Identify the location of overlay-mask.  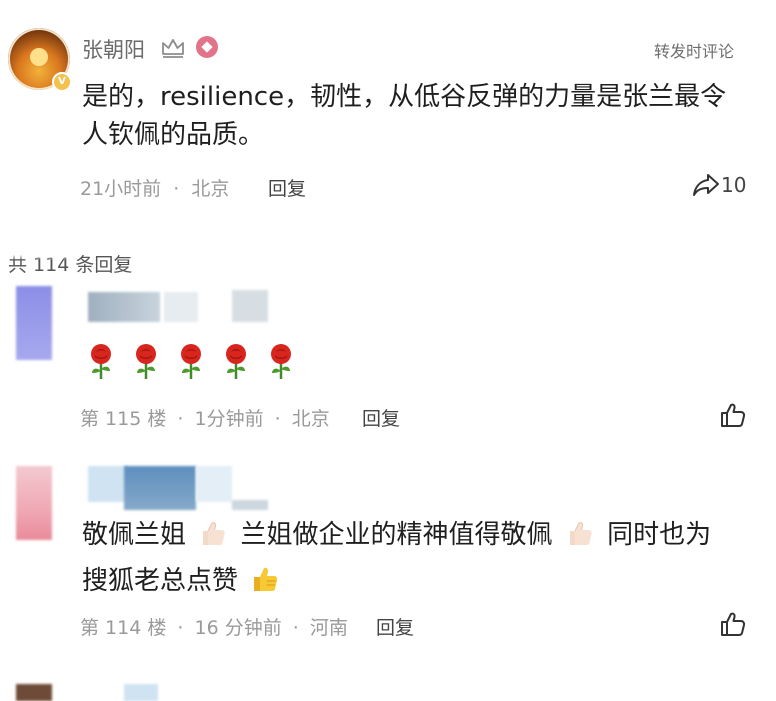
(35, 254).